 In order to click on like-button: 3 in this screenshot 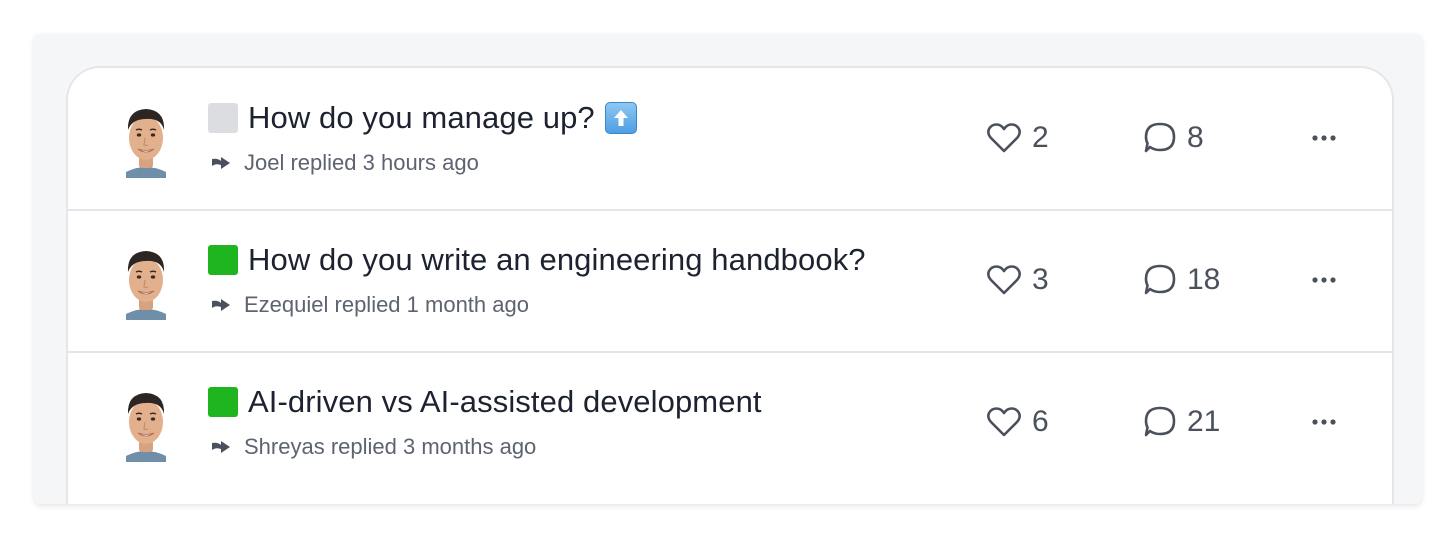, I will do `click(1017, 280)`.